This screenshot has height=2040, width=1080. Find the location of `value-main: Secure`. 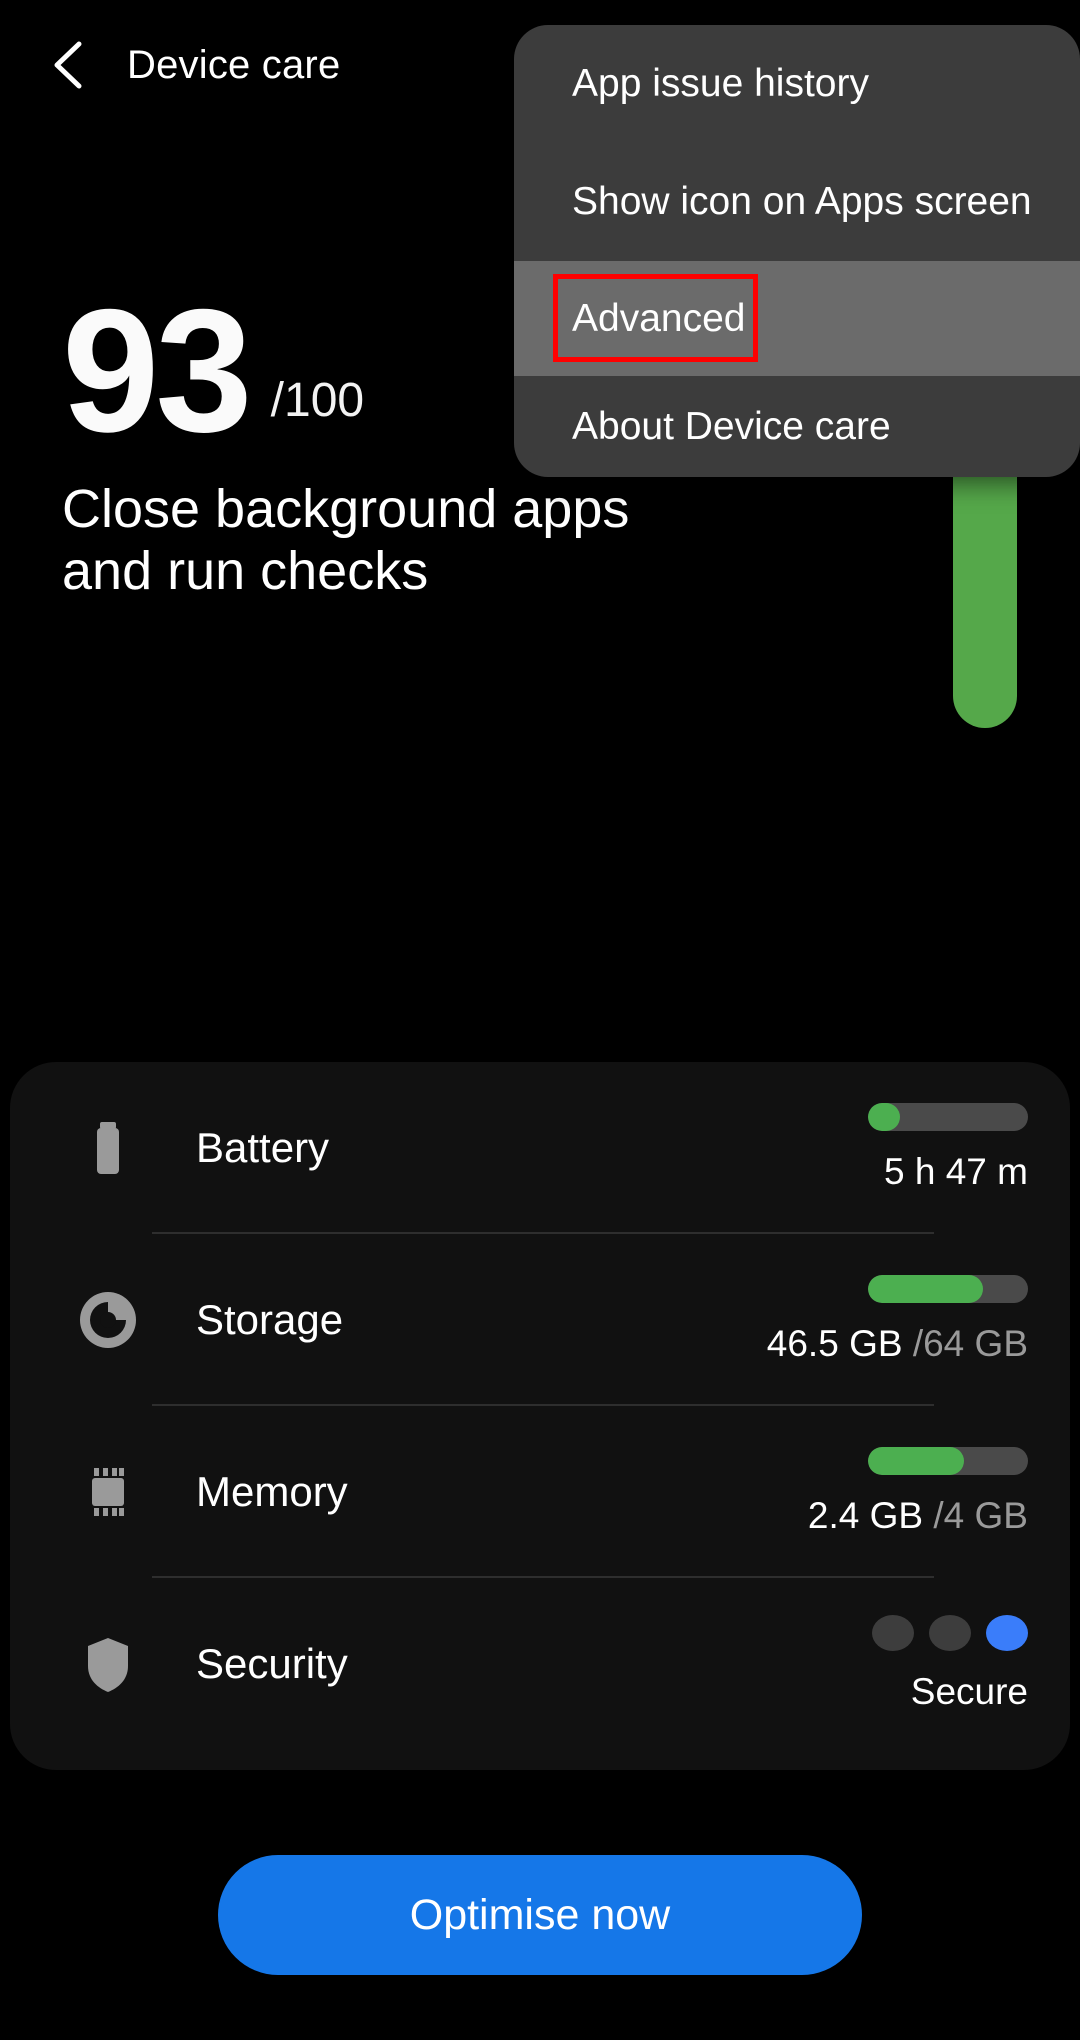

value-main: Secure is located at coordinates (969, 1691).